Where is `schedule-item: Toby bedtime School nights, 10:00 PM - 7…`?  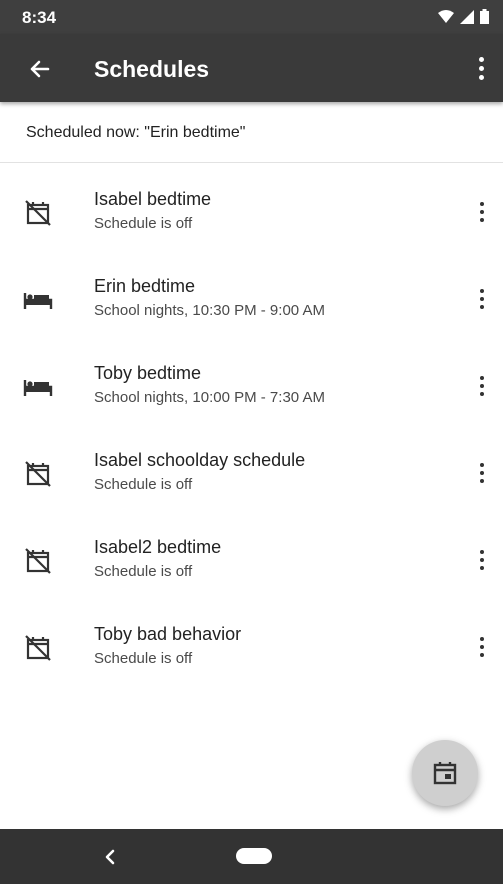 schedule-item: Toby bedtime School nights, 10:00 PM - 7… is located at coordinates (251, 392).